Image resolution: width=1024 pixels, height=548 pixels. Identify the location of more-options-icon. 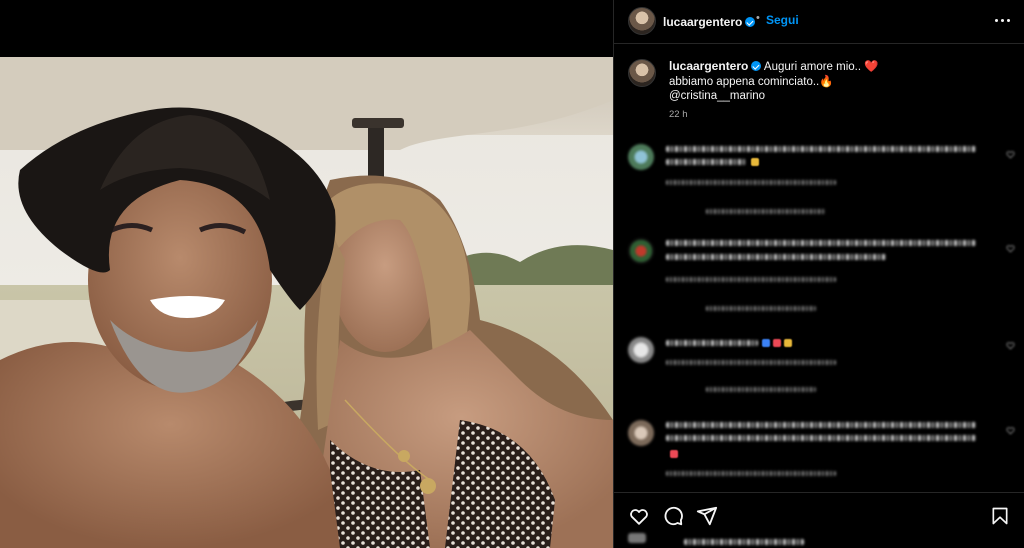
(1003, 21).